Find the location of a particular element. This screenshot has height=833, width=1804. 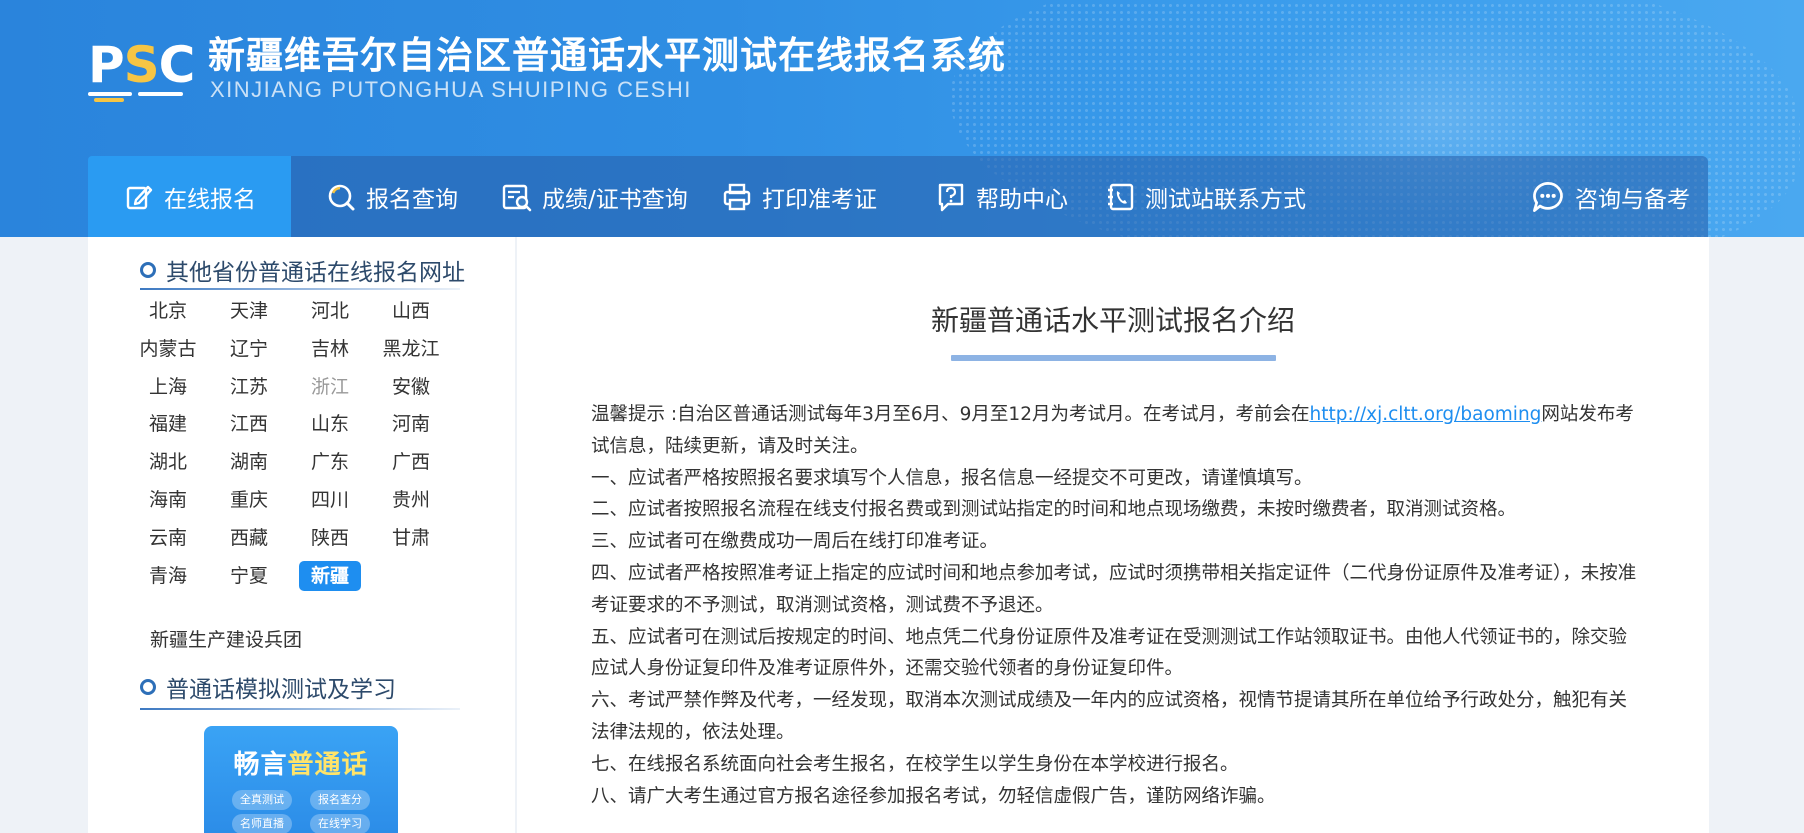

printer-icon is located at coordinates (737, 197).